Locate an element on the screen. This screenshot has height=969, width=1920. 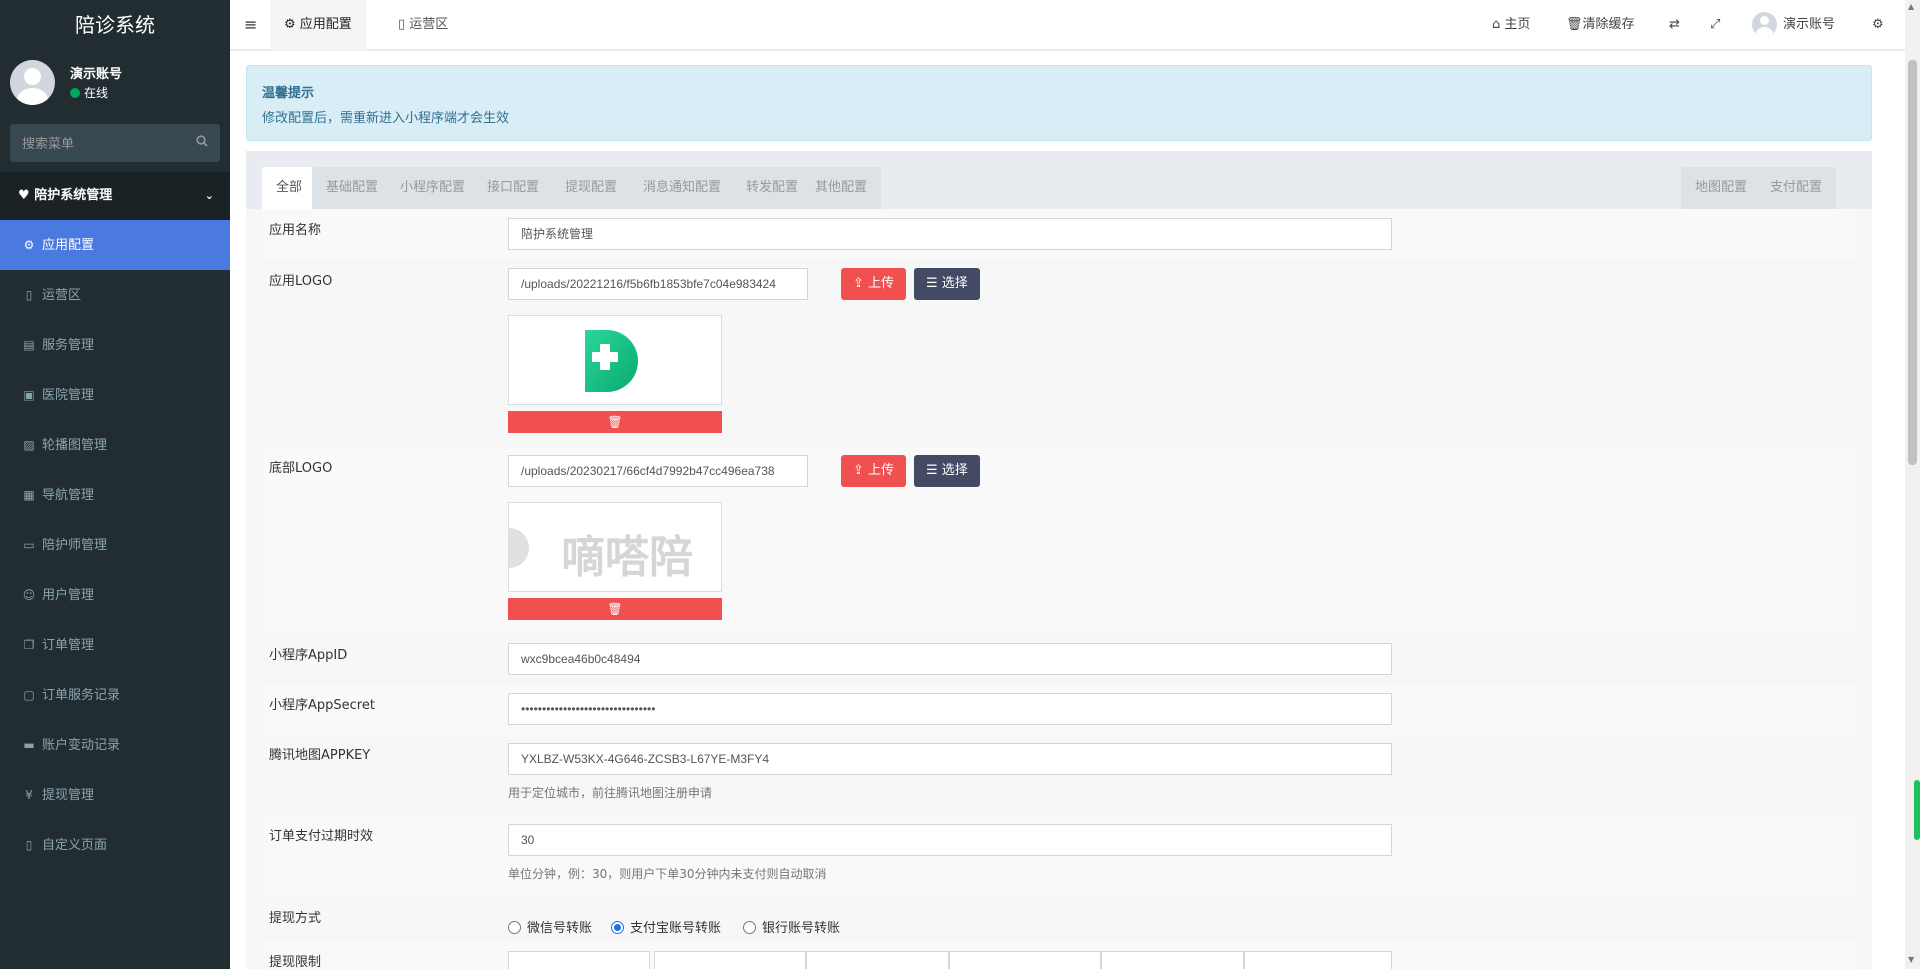
upload-icon: ⇪ is located at coordinates (858, 470).